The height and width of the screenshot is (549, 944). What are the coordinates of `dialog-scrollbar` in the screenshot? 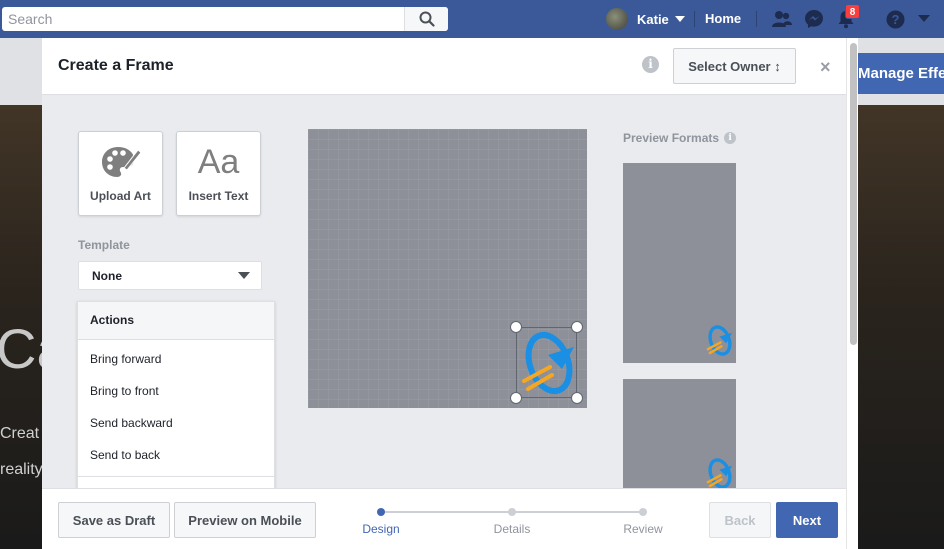 It's located at (852, 293).